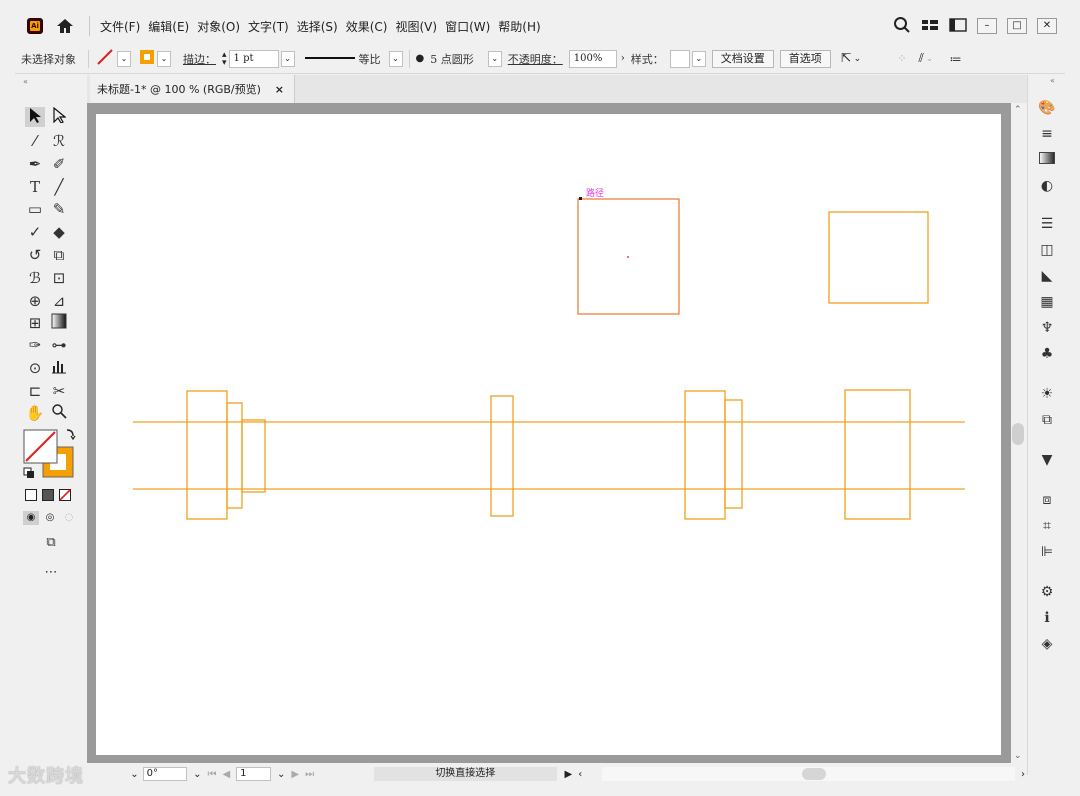 This screenshot has width=1080, height=796. What do you see at coordinates (1047, 420) in the screenshot?
I see `image-trace-panel-icon: ⧉` at bounding box center [1047, 420].